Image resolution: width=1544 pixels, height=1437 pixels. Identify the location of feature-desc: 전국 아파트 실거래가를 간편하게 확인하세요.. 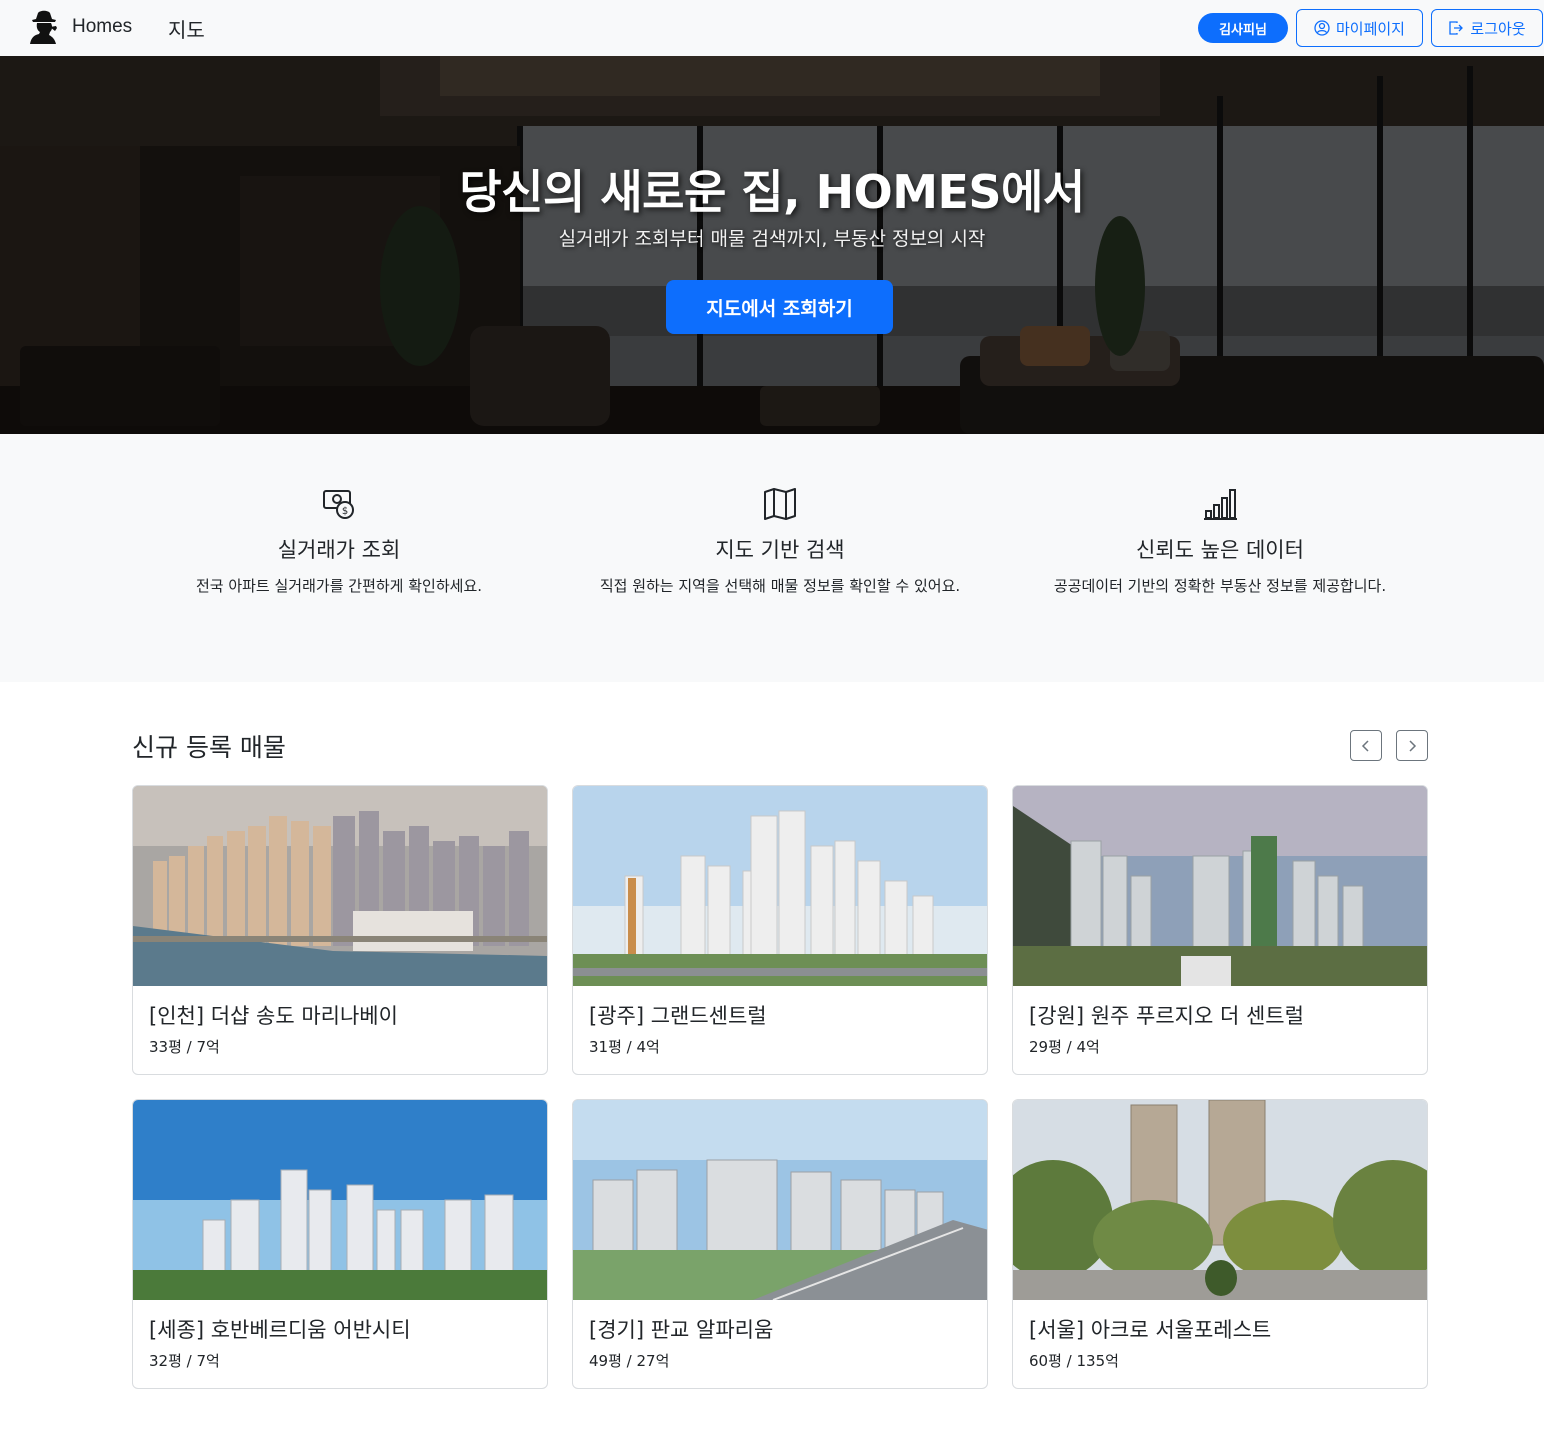
(339, 586).